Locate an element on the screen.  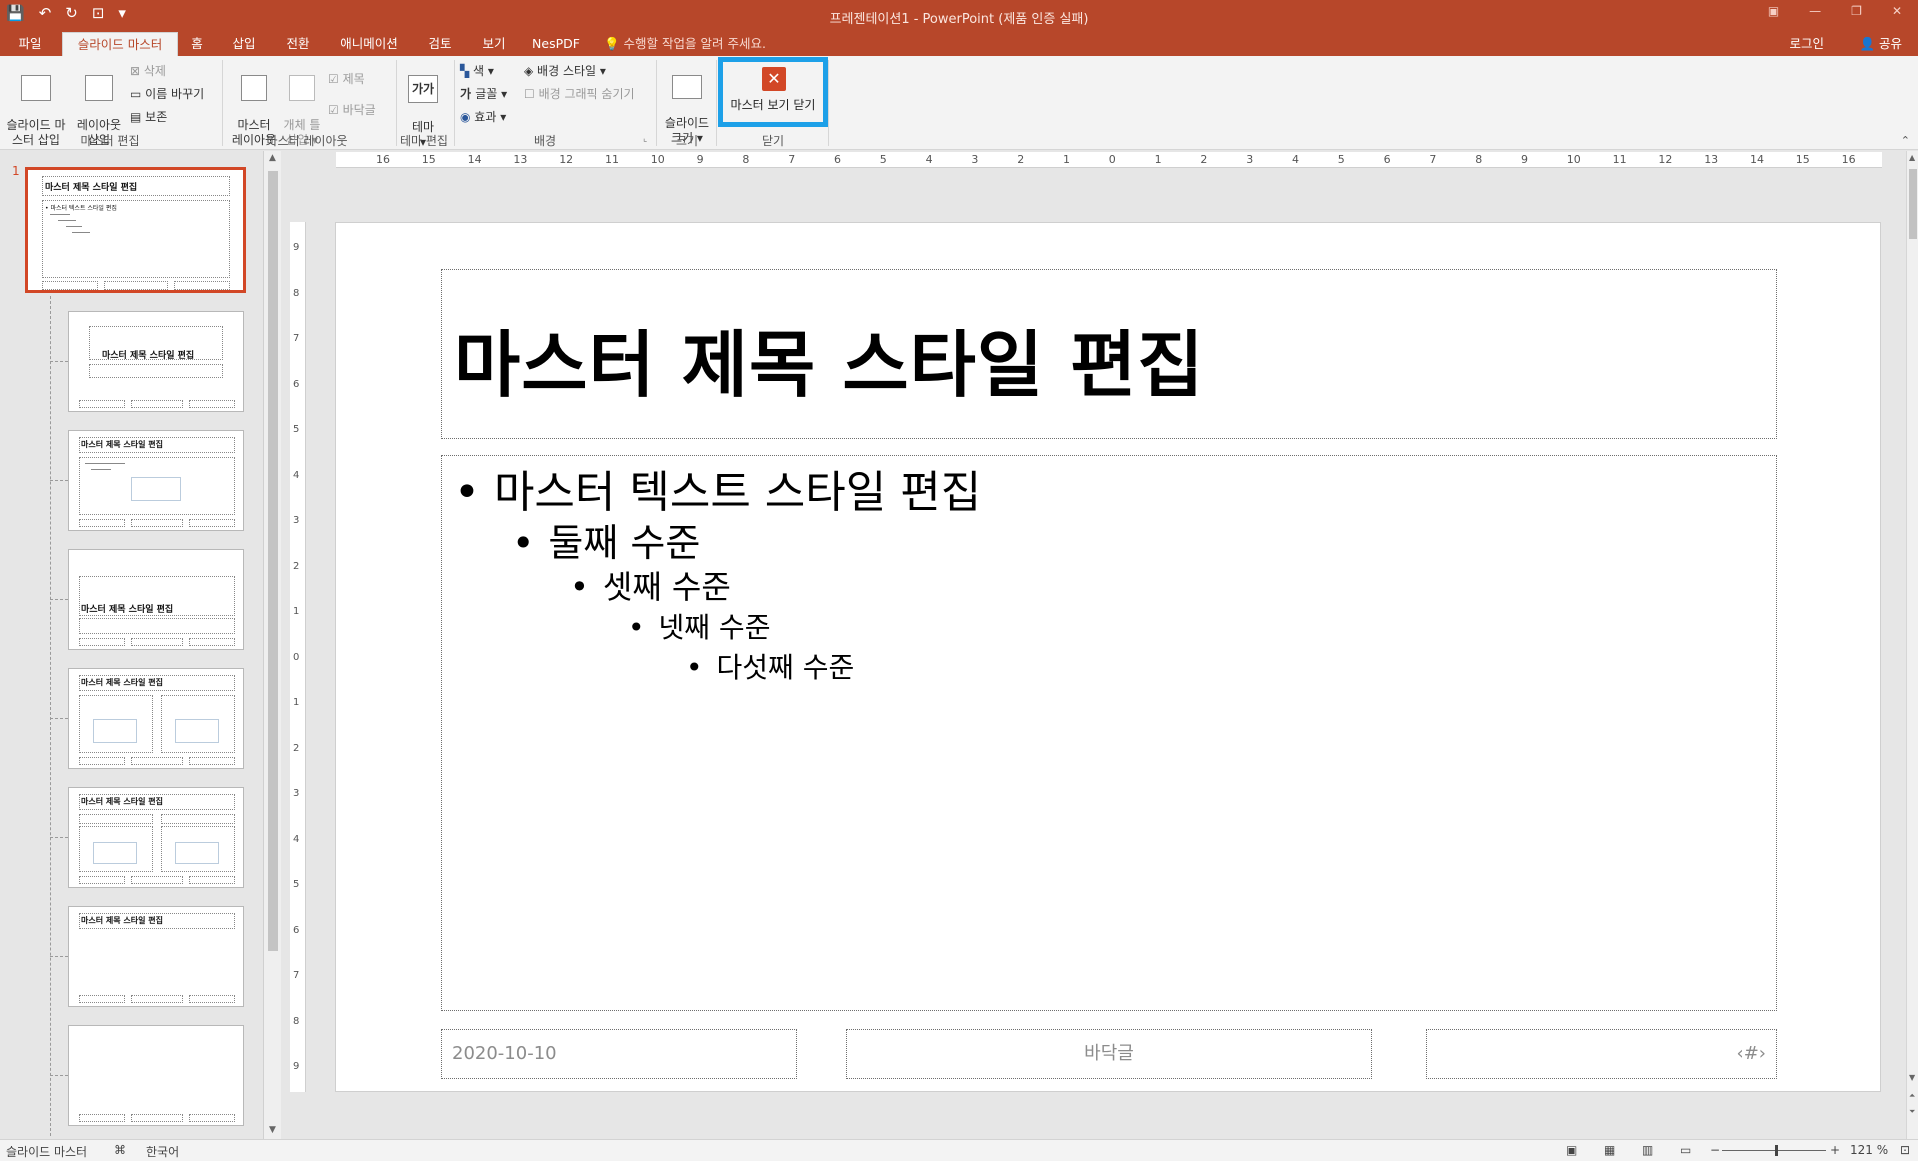
spell-check-icon: ⌘ is located at coordinates (120, 1150).